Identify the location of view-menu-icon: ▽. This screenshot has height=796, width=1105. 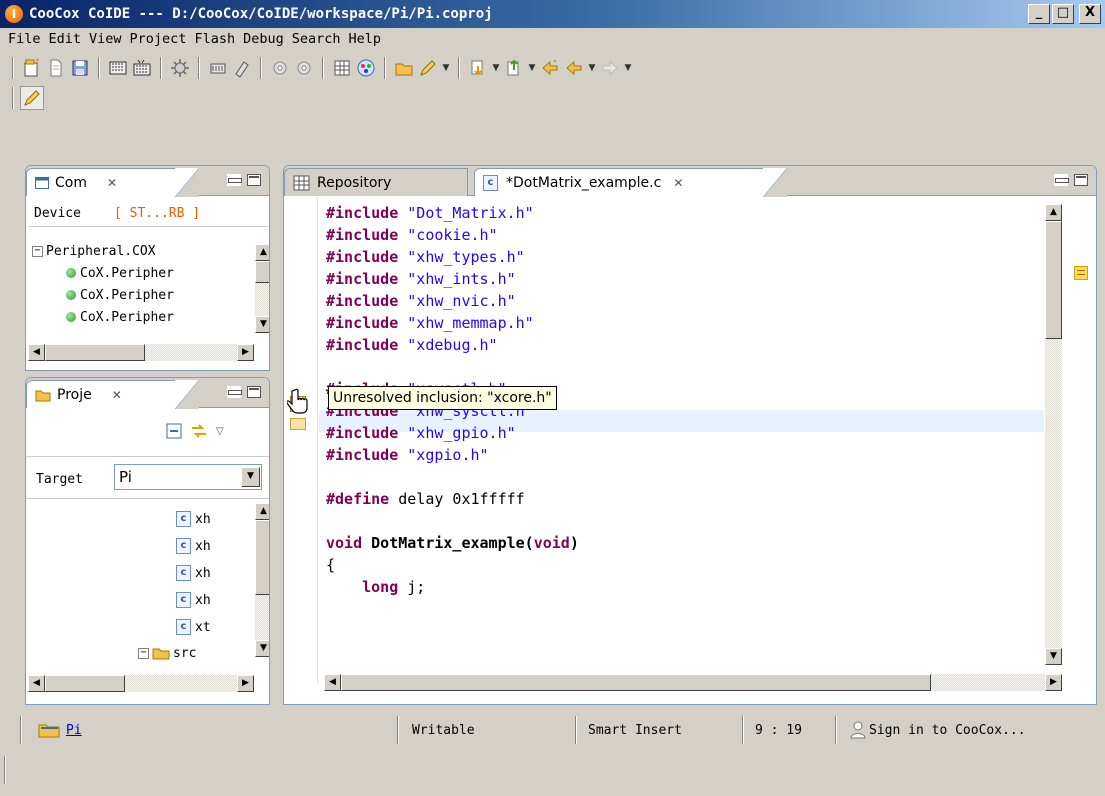
(220, 431).